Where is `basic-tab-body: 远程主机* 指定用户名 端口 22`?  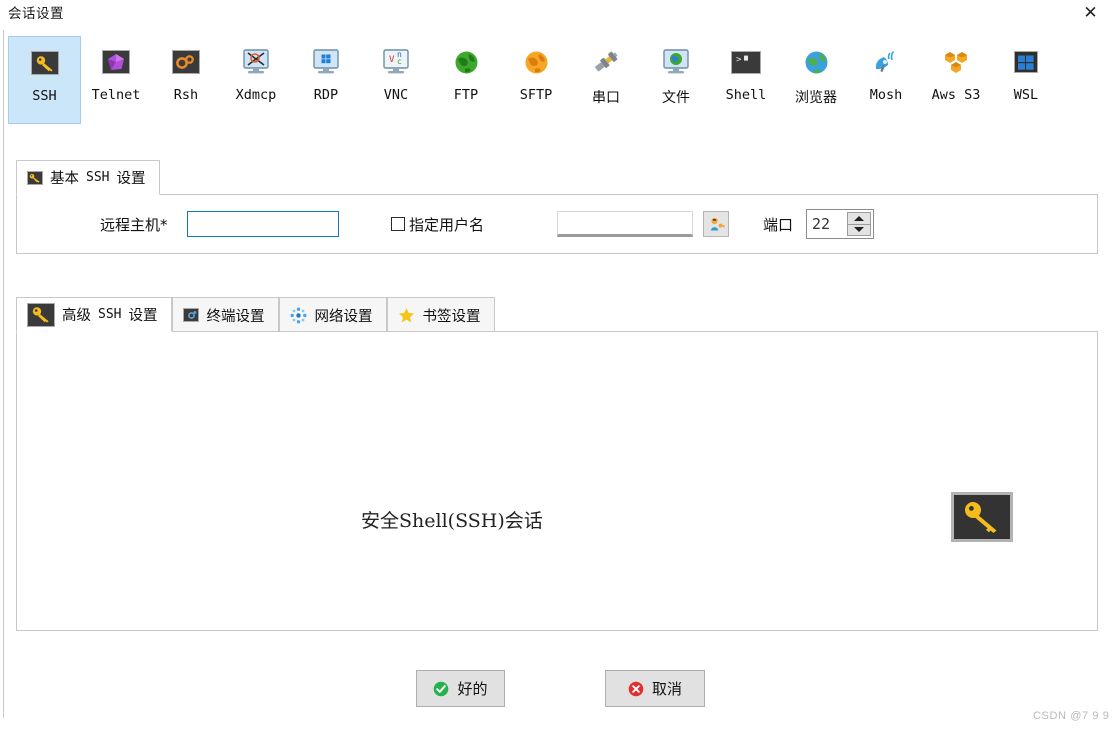 basic-tab-body: 远程主机* 指定用户名 端口 22 is located at coordinates (557, 224).